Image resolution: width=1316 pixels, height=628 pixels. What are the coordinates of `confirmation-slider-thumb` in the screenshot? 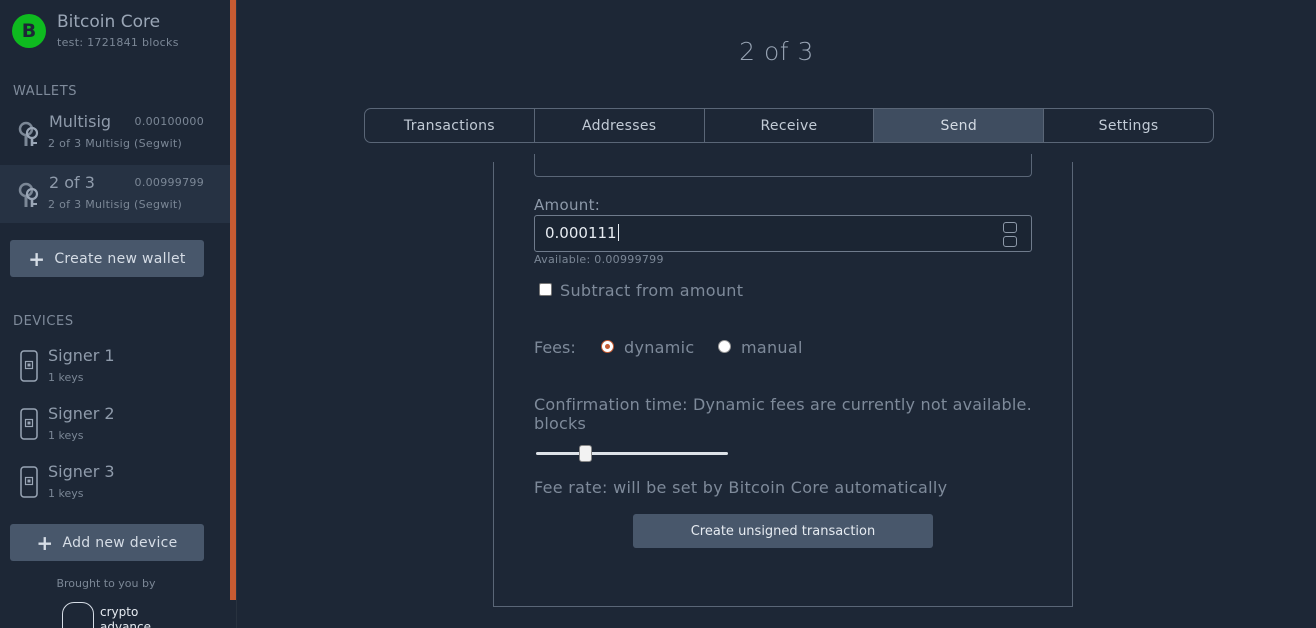 It's located at (585, 453).